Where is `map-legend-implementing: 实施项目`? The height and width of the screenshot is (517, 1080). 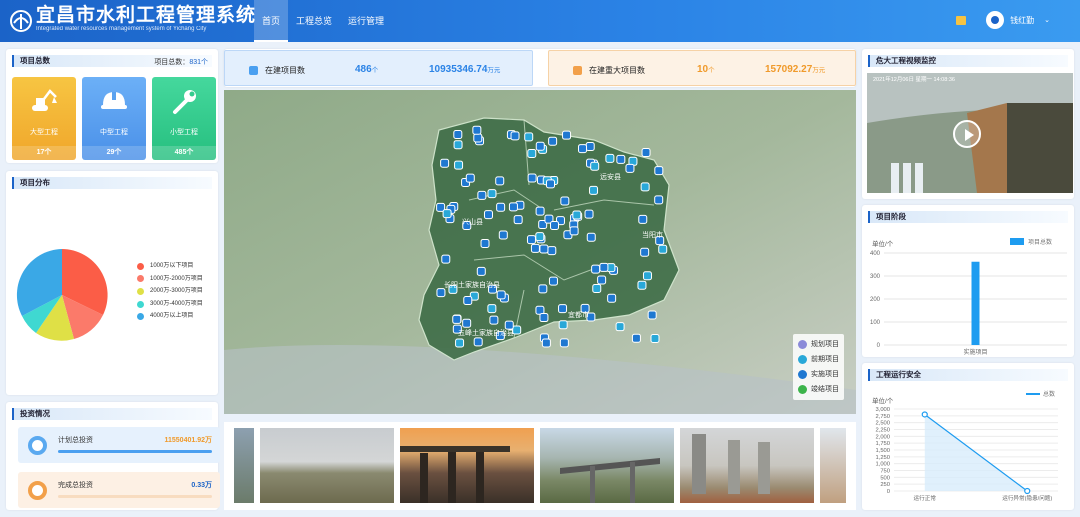 map-legend-implementing: 实施项目 is located at coordinates (818, 374).